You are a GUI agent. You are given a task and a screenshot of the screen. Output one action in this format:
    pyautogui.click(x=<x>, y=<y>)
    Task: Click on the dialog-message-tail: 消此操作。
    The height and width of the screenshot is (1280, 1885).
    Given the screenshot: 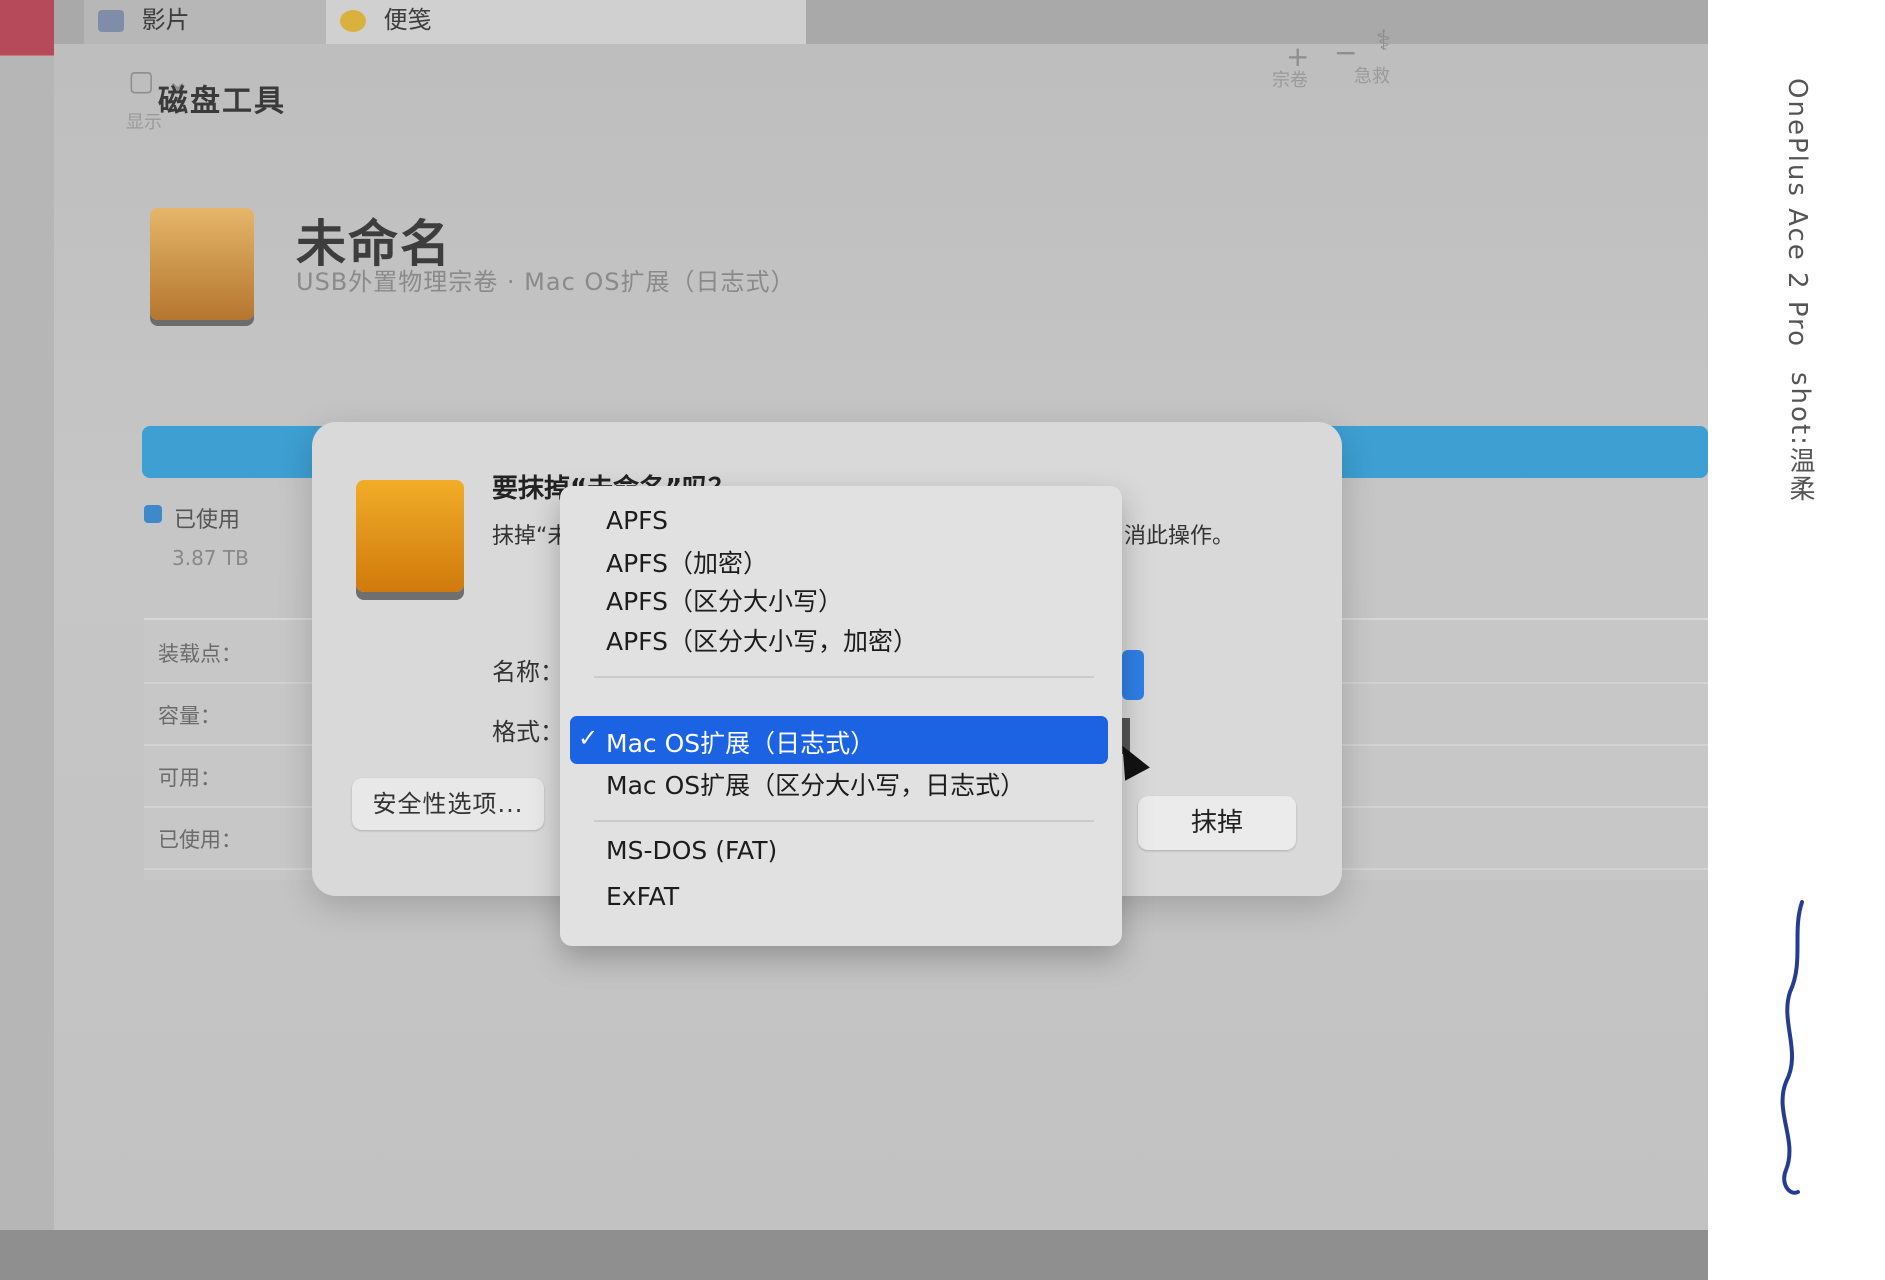 What is the action you would take?
    pyautogui.click(x=1179, y=536)
    